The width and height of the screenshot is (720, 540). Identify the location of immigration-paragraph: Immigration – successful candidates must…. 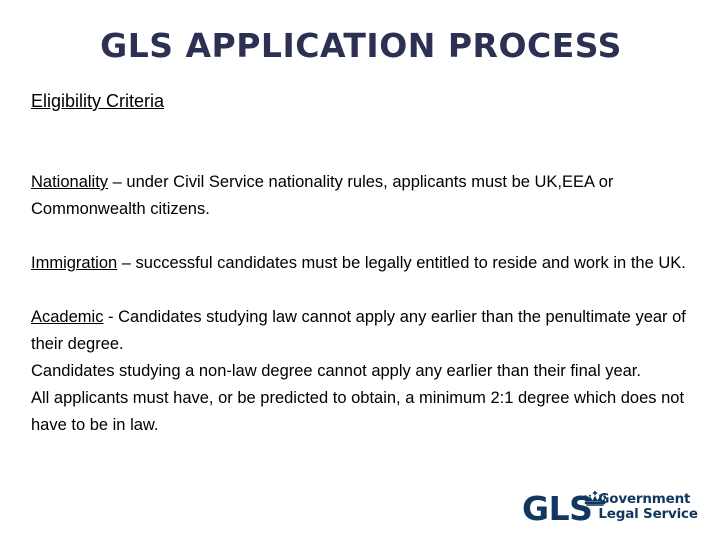
(361, 263).